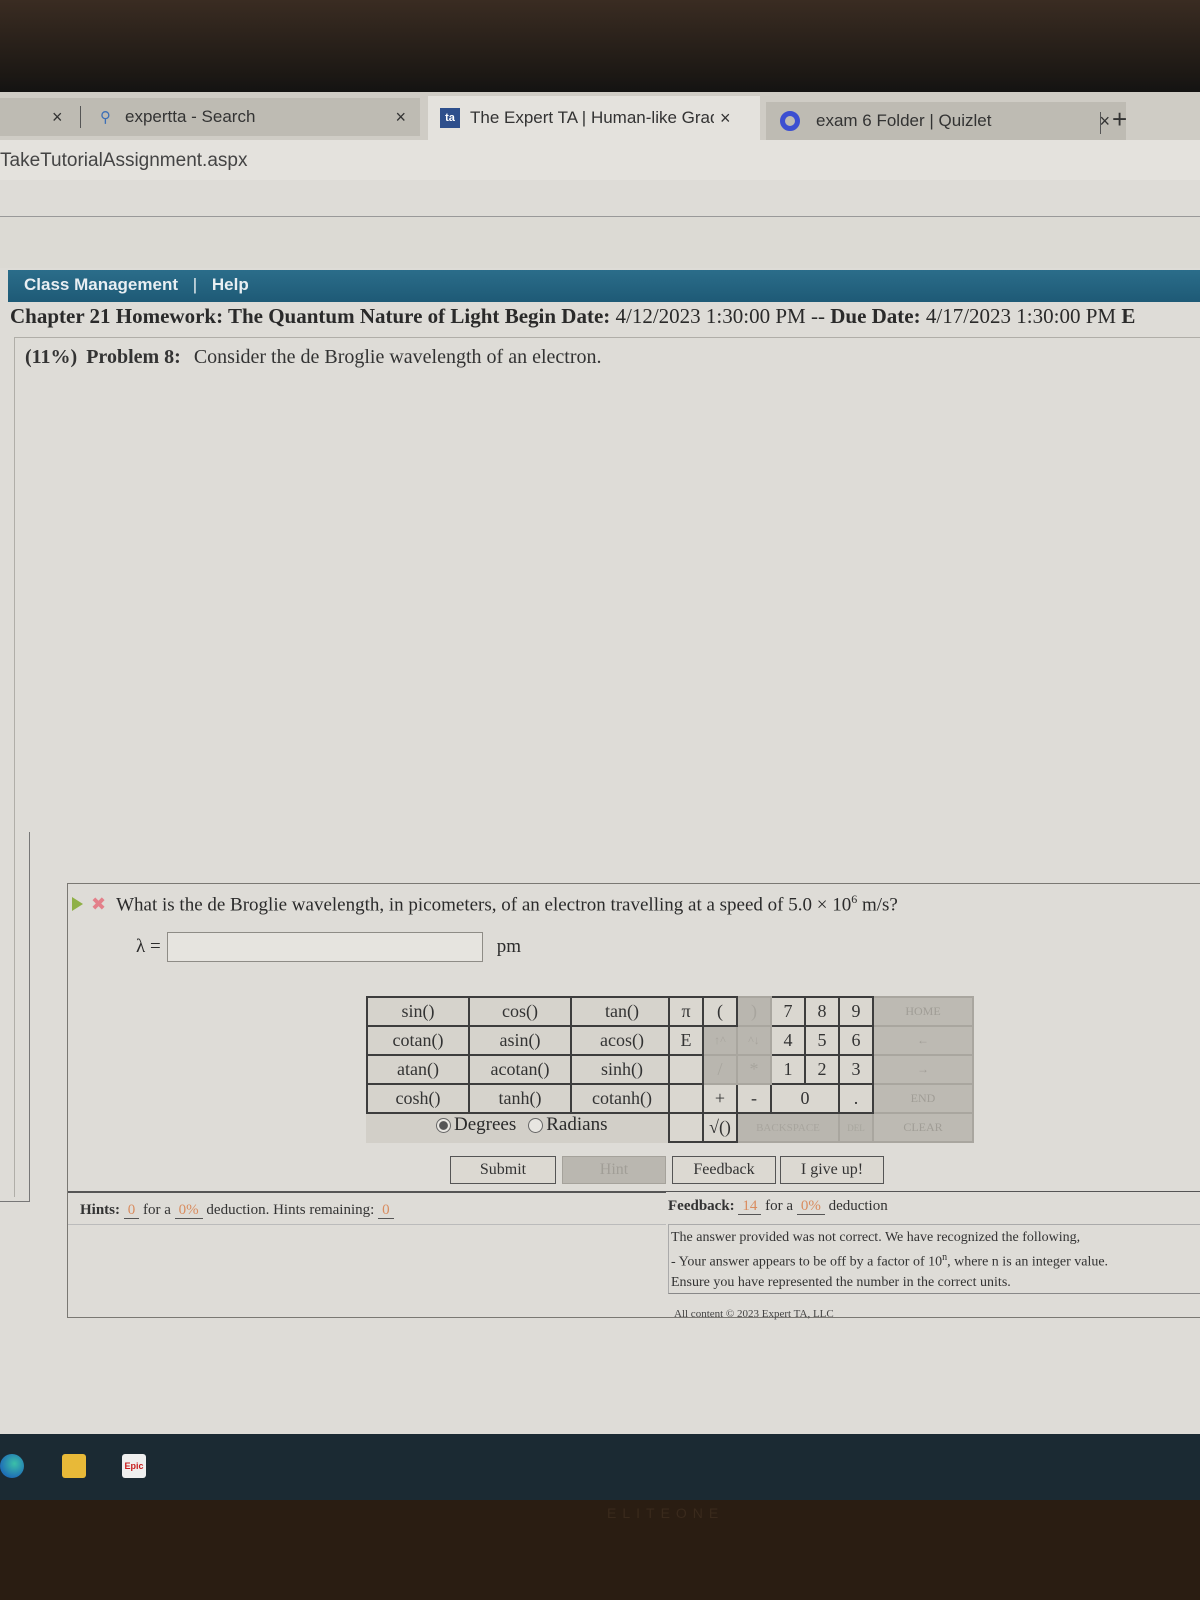 This screenshot has height=1600, width=1200. I want to click on key-divide: /, so click(720, 1069).